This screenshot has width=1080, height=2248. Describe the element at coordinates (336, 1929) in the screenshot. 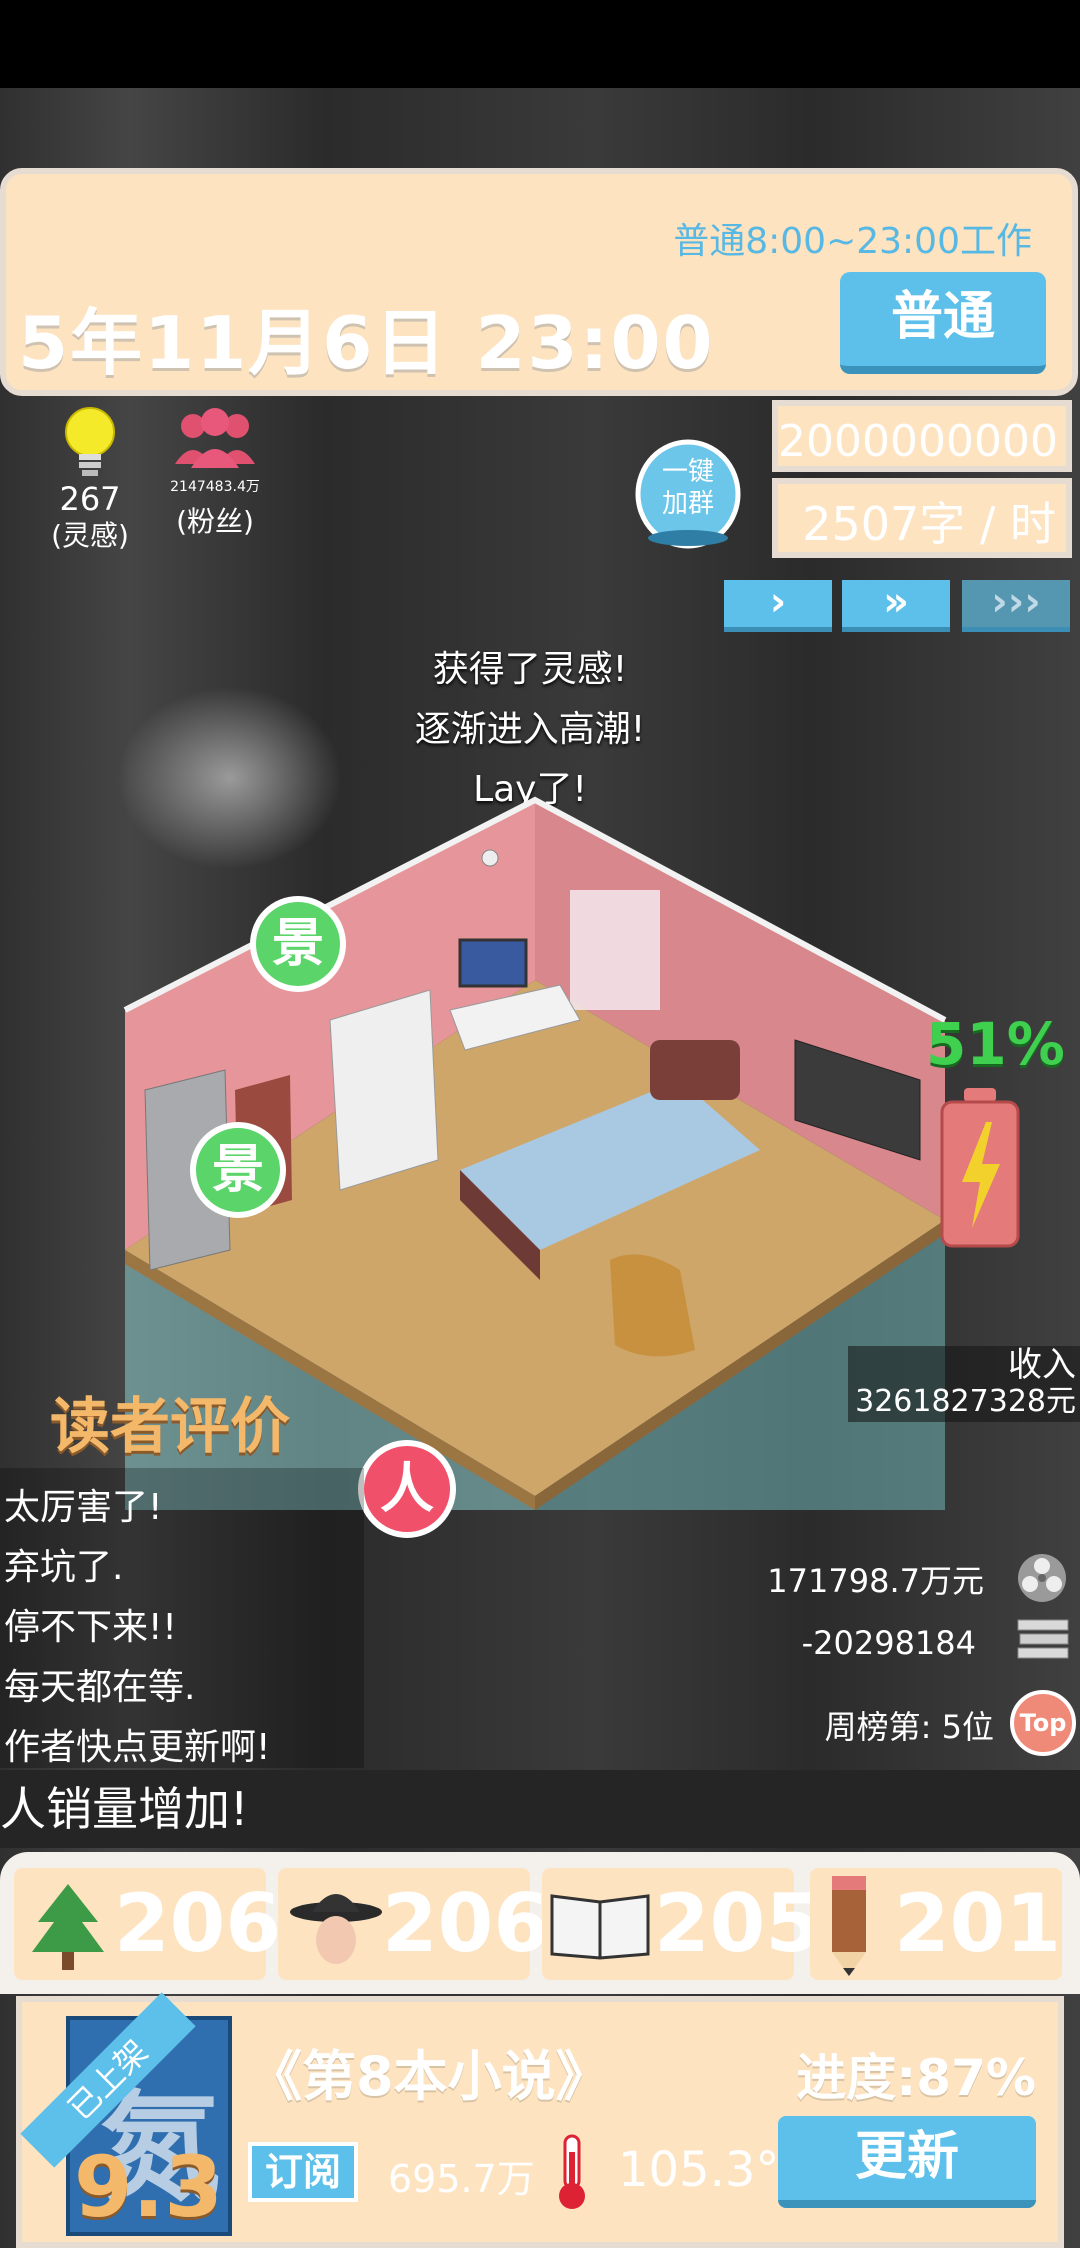

I see `detective-icon` at that location.